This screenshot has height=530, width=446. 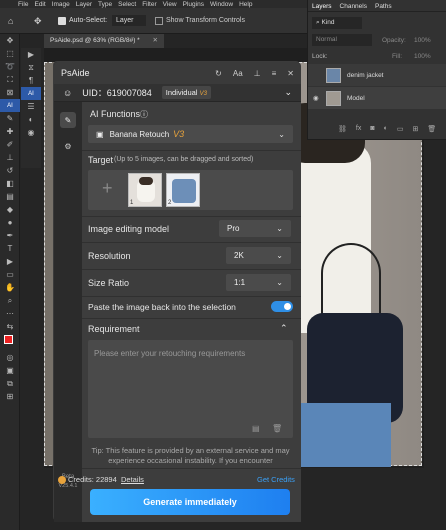 What do you see at coordinates (316, 98) in the screenshot?
I see `eye-icon: ◉` at bounding box center [316, 98].